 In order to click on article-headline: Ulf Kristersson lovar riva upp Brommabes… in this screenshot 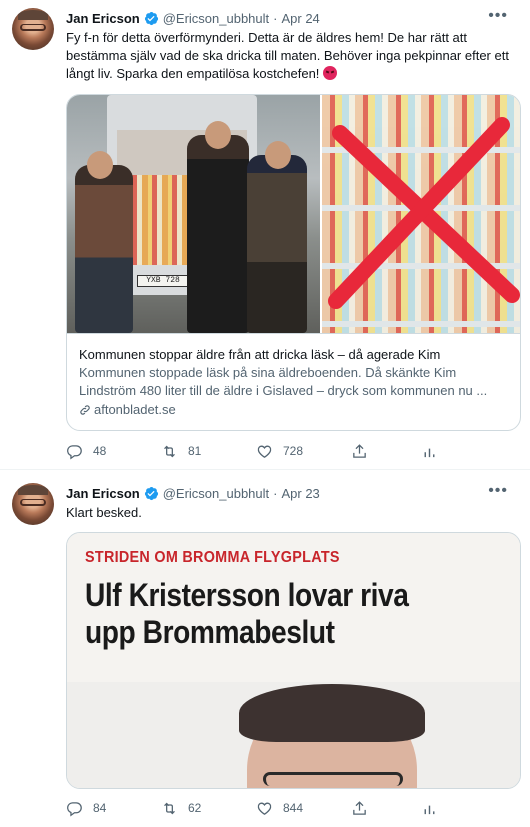, I will do `click(269, 614)`.